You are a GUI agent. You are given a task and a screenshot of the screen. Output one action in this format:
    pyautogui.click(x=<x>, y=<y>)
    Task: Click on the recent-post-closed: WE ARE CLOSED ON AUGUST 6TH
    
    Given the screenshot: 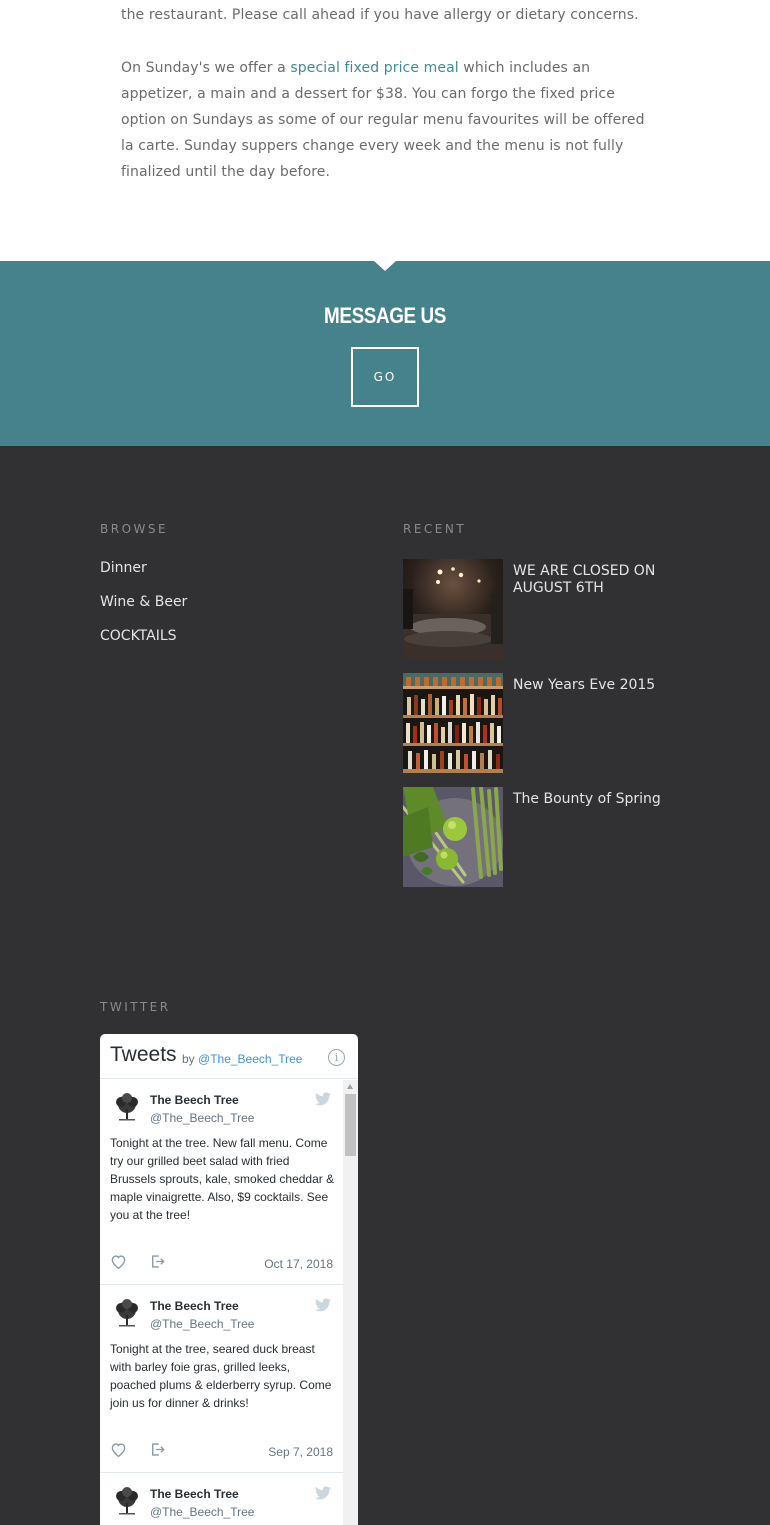 What is the action you would take?
    pyautogui.click(x=538, y=609)
    